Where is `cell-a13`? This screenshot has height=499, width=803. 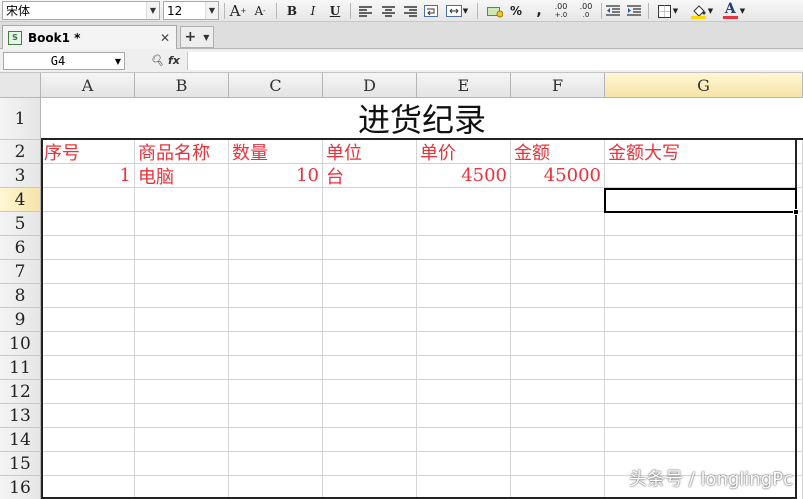 cell-a13 is located at coordinates (88, 416).